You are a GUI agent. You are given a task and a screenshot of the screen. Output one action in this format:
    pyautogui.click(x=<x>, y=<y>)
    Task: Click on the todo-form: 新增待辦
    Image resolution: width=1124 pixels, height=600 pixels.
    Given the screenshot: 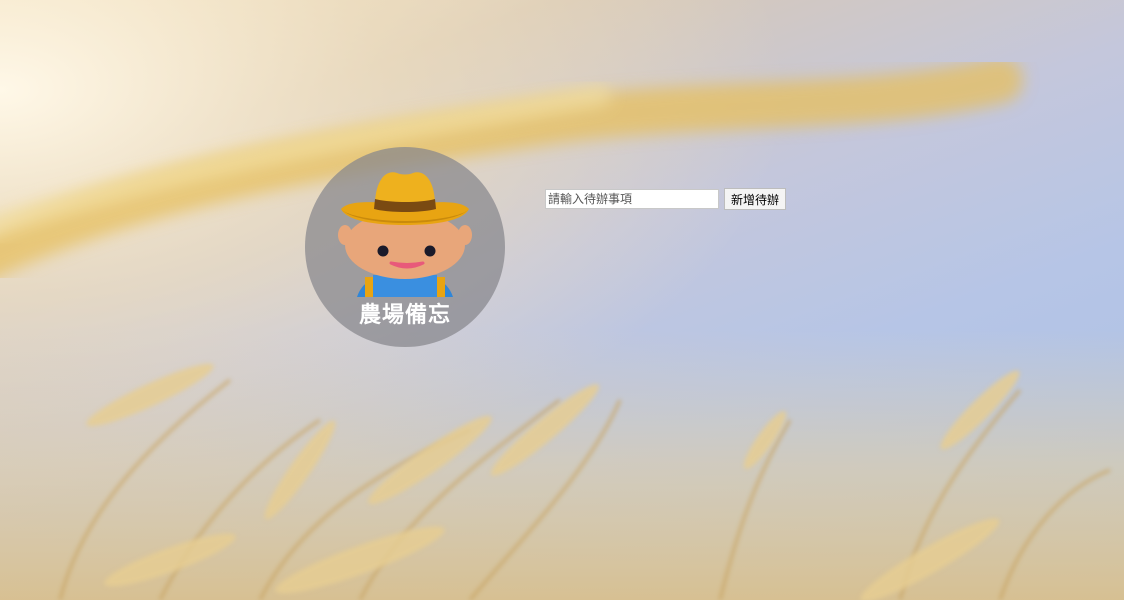 What is the action you would take?
    pyautogui.click(x=666, y=199)
    